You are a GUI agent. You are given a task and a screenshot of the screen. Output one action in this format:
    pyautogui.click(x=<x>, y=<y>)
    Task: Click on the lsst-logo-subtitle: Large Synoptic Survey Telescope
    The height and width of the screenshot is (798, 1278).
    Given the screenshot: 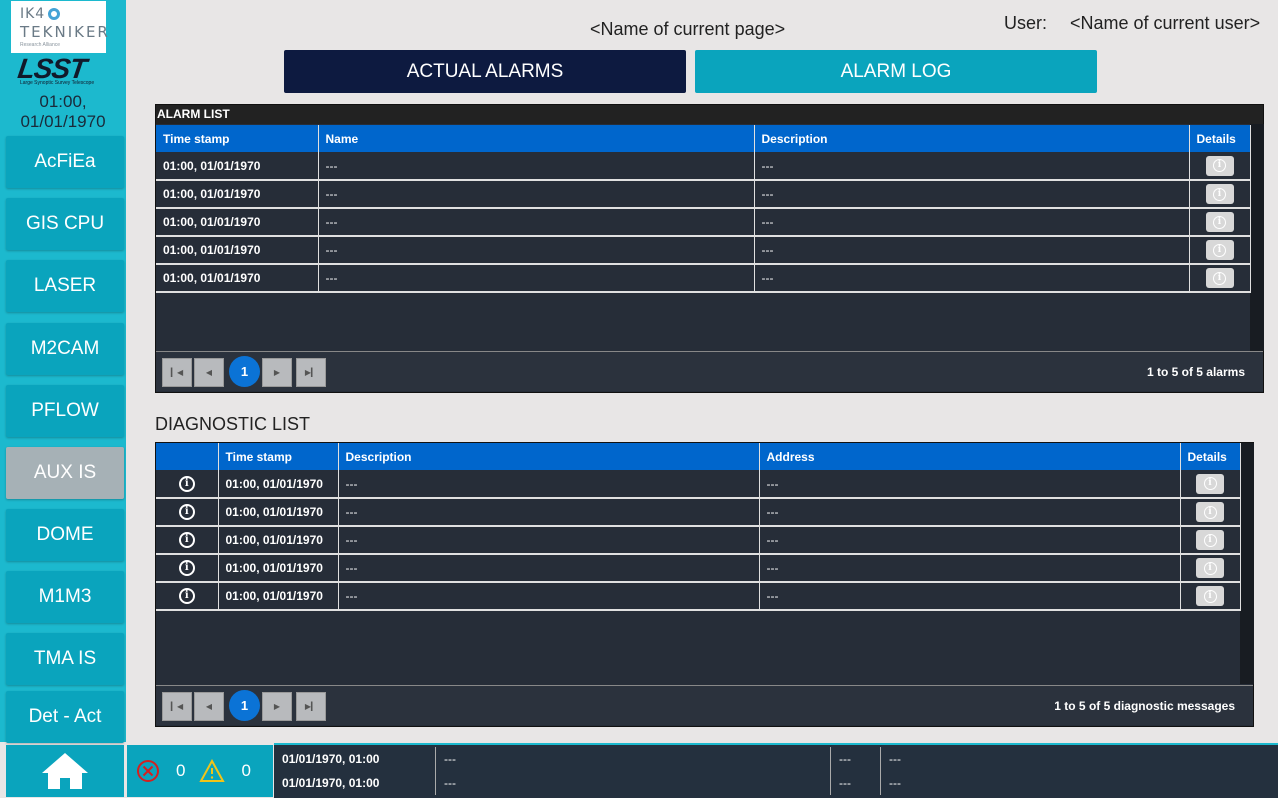 What is the action you would take?
    pyautogui.click(x=57, y=83)
    